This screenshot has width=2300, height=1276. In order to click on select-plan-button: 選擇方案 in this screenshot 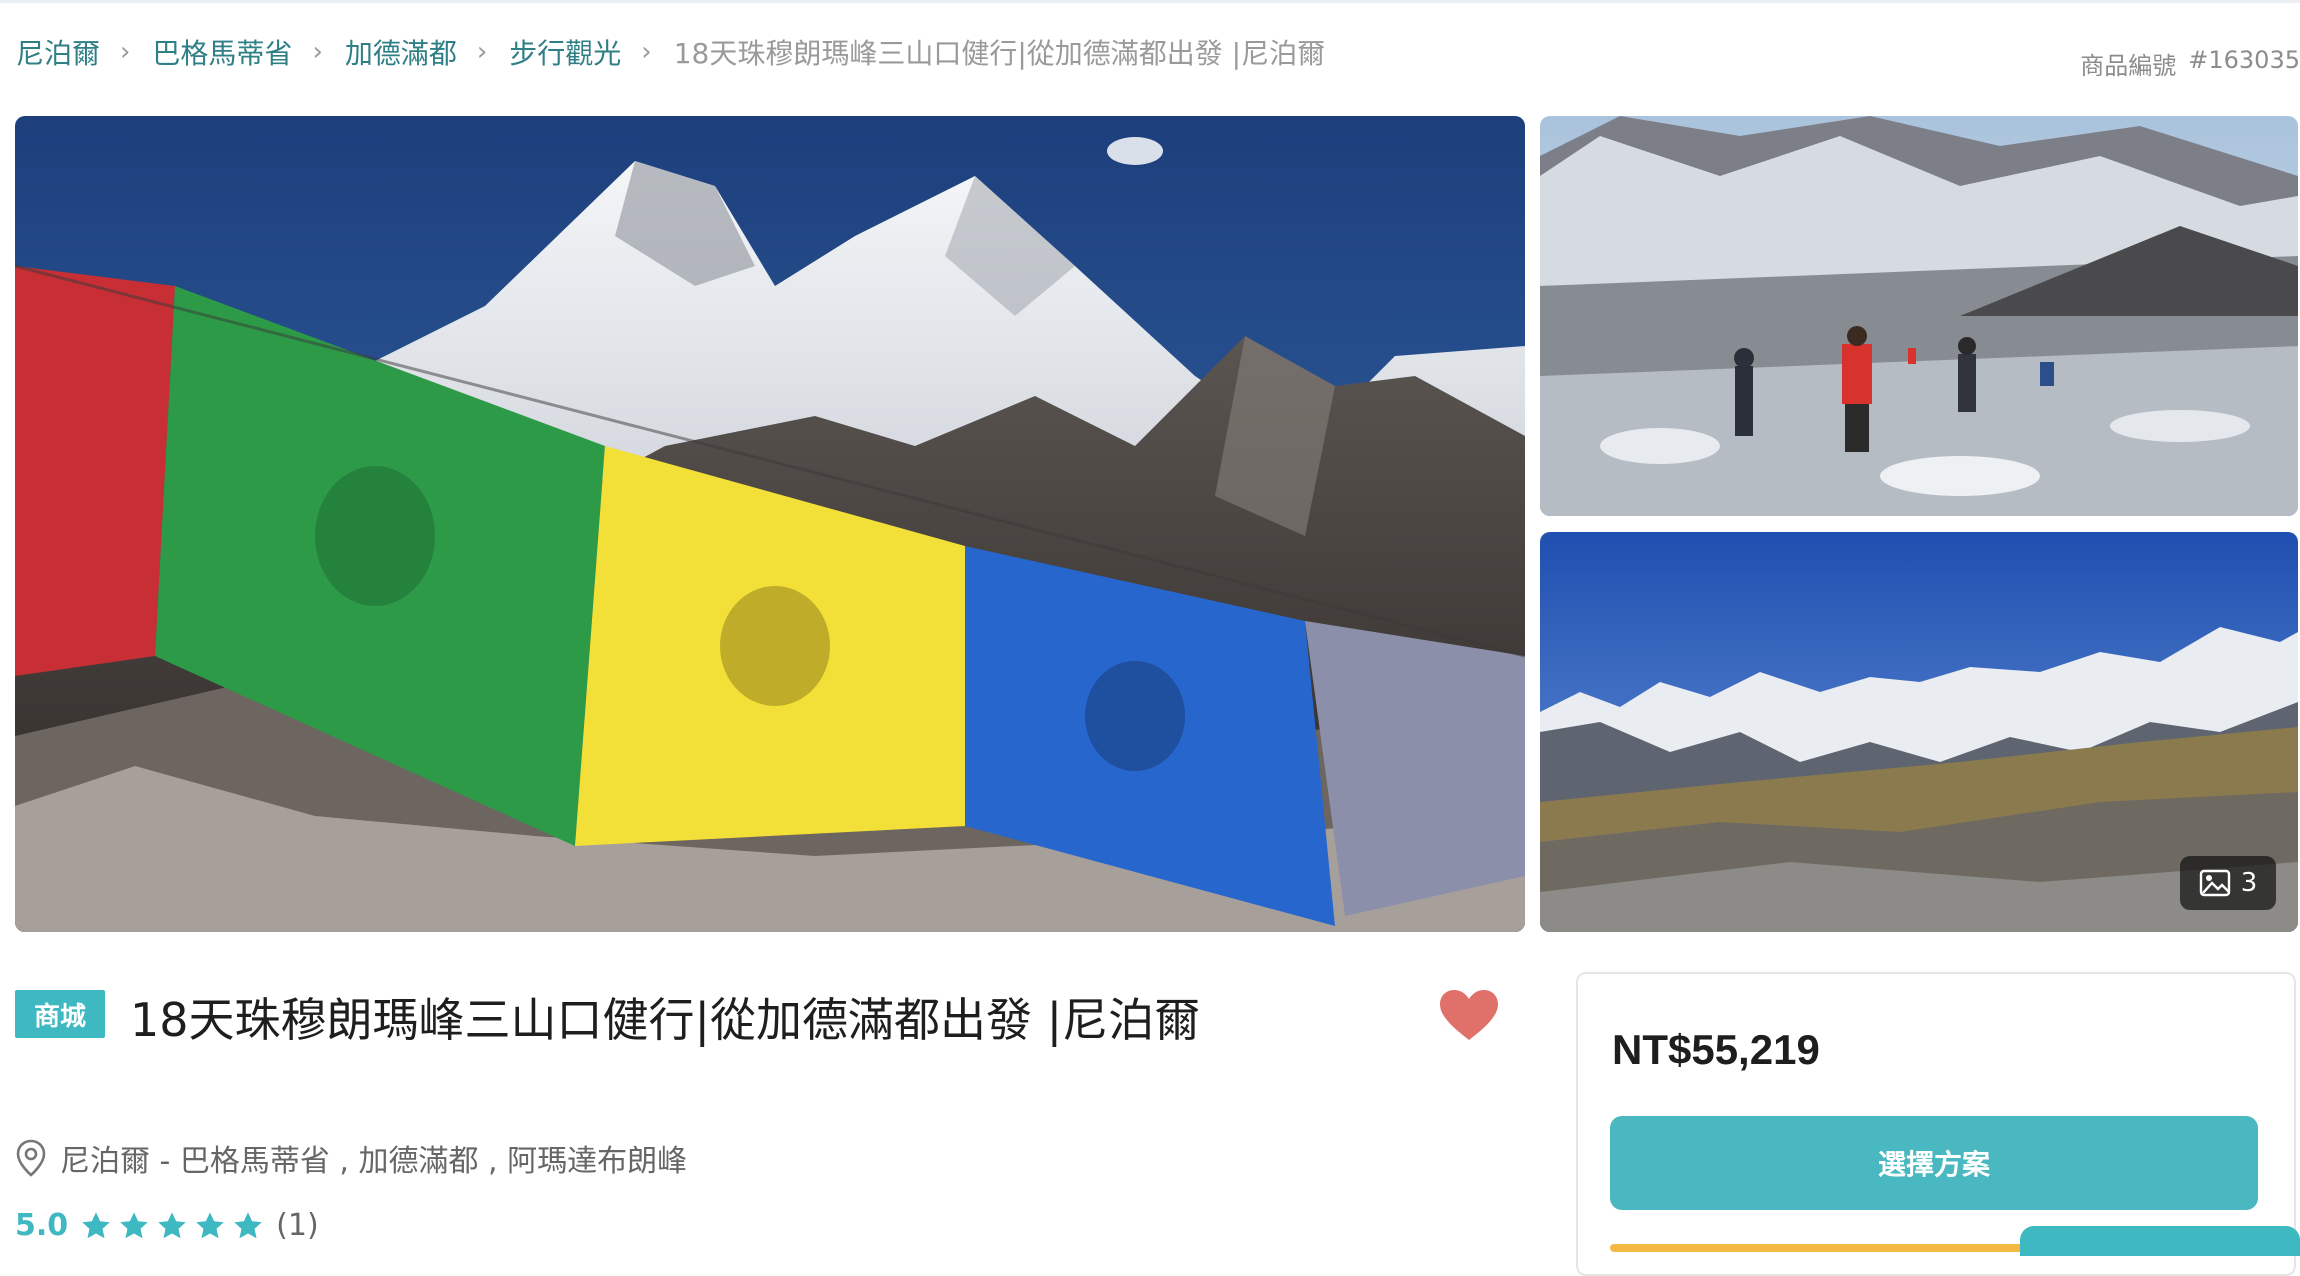, I will do `click(1934, 1163)`.